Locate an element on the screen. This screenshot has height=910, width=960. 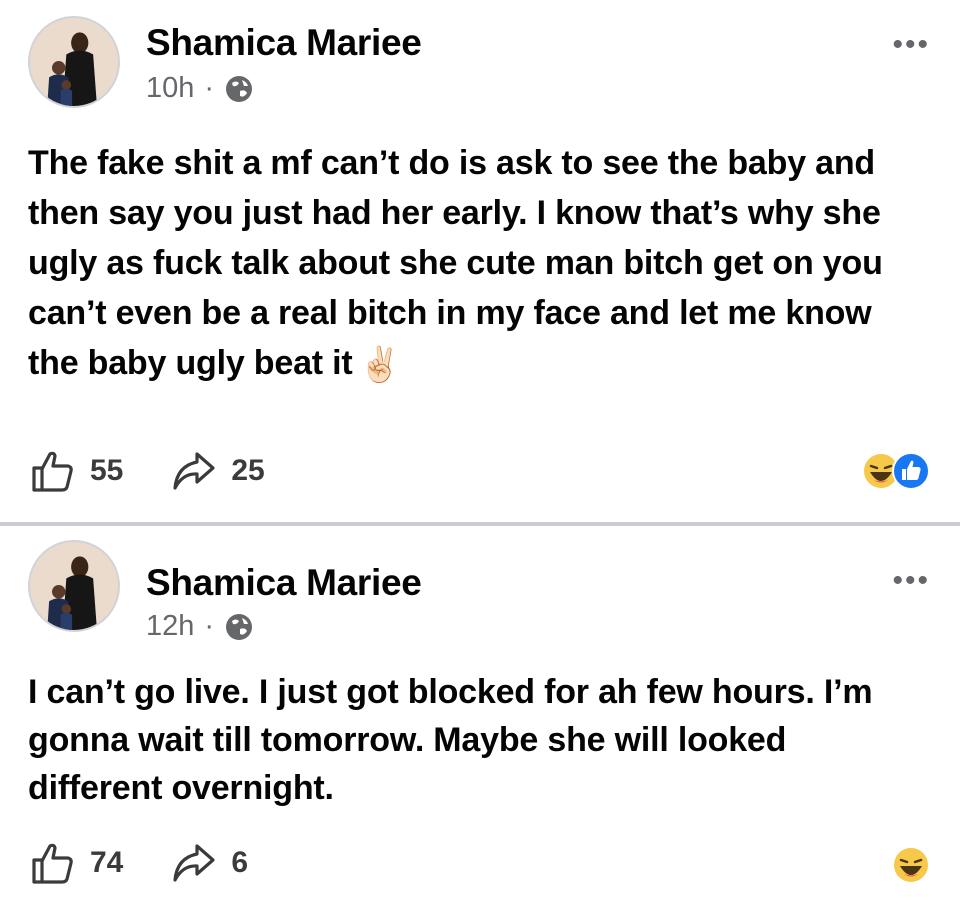
like-button: 74 is located at coordinates (76, 863).